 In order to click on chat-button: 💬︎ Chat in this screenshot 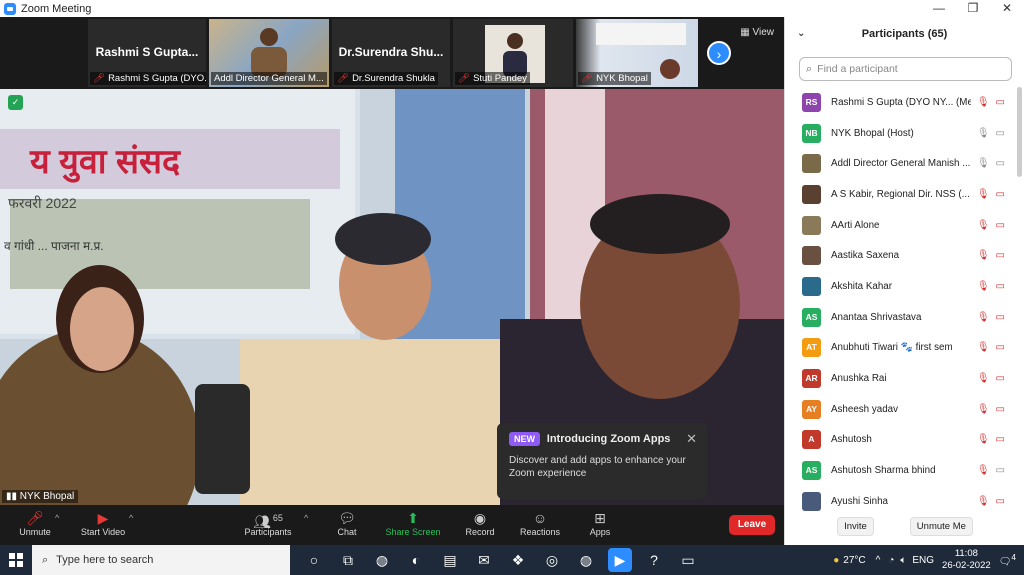, I will do `click(347, 523)`.